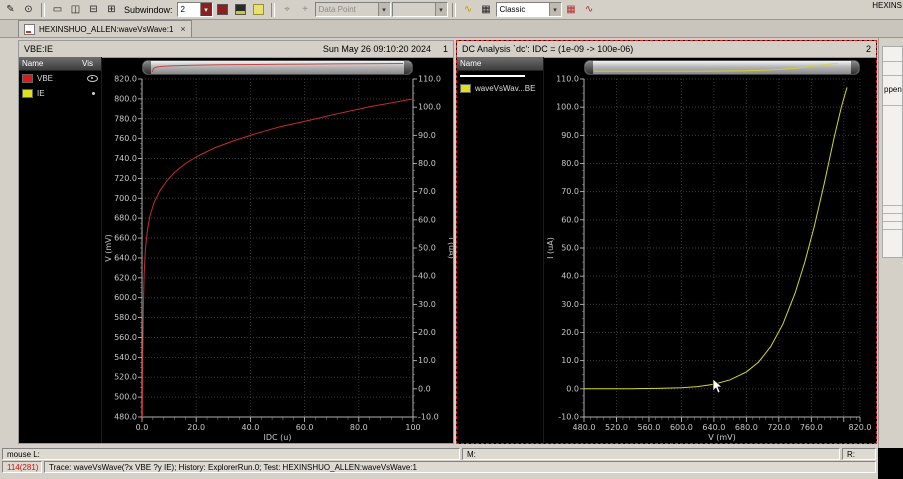 This screenshot has height=479, width=903. I want to click on svg-text: 90.0, so click(427, 135).